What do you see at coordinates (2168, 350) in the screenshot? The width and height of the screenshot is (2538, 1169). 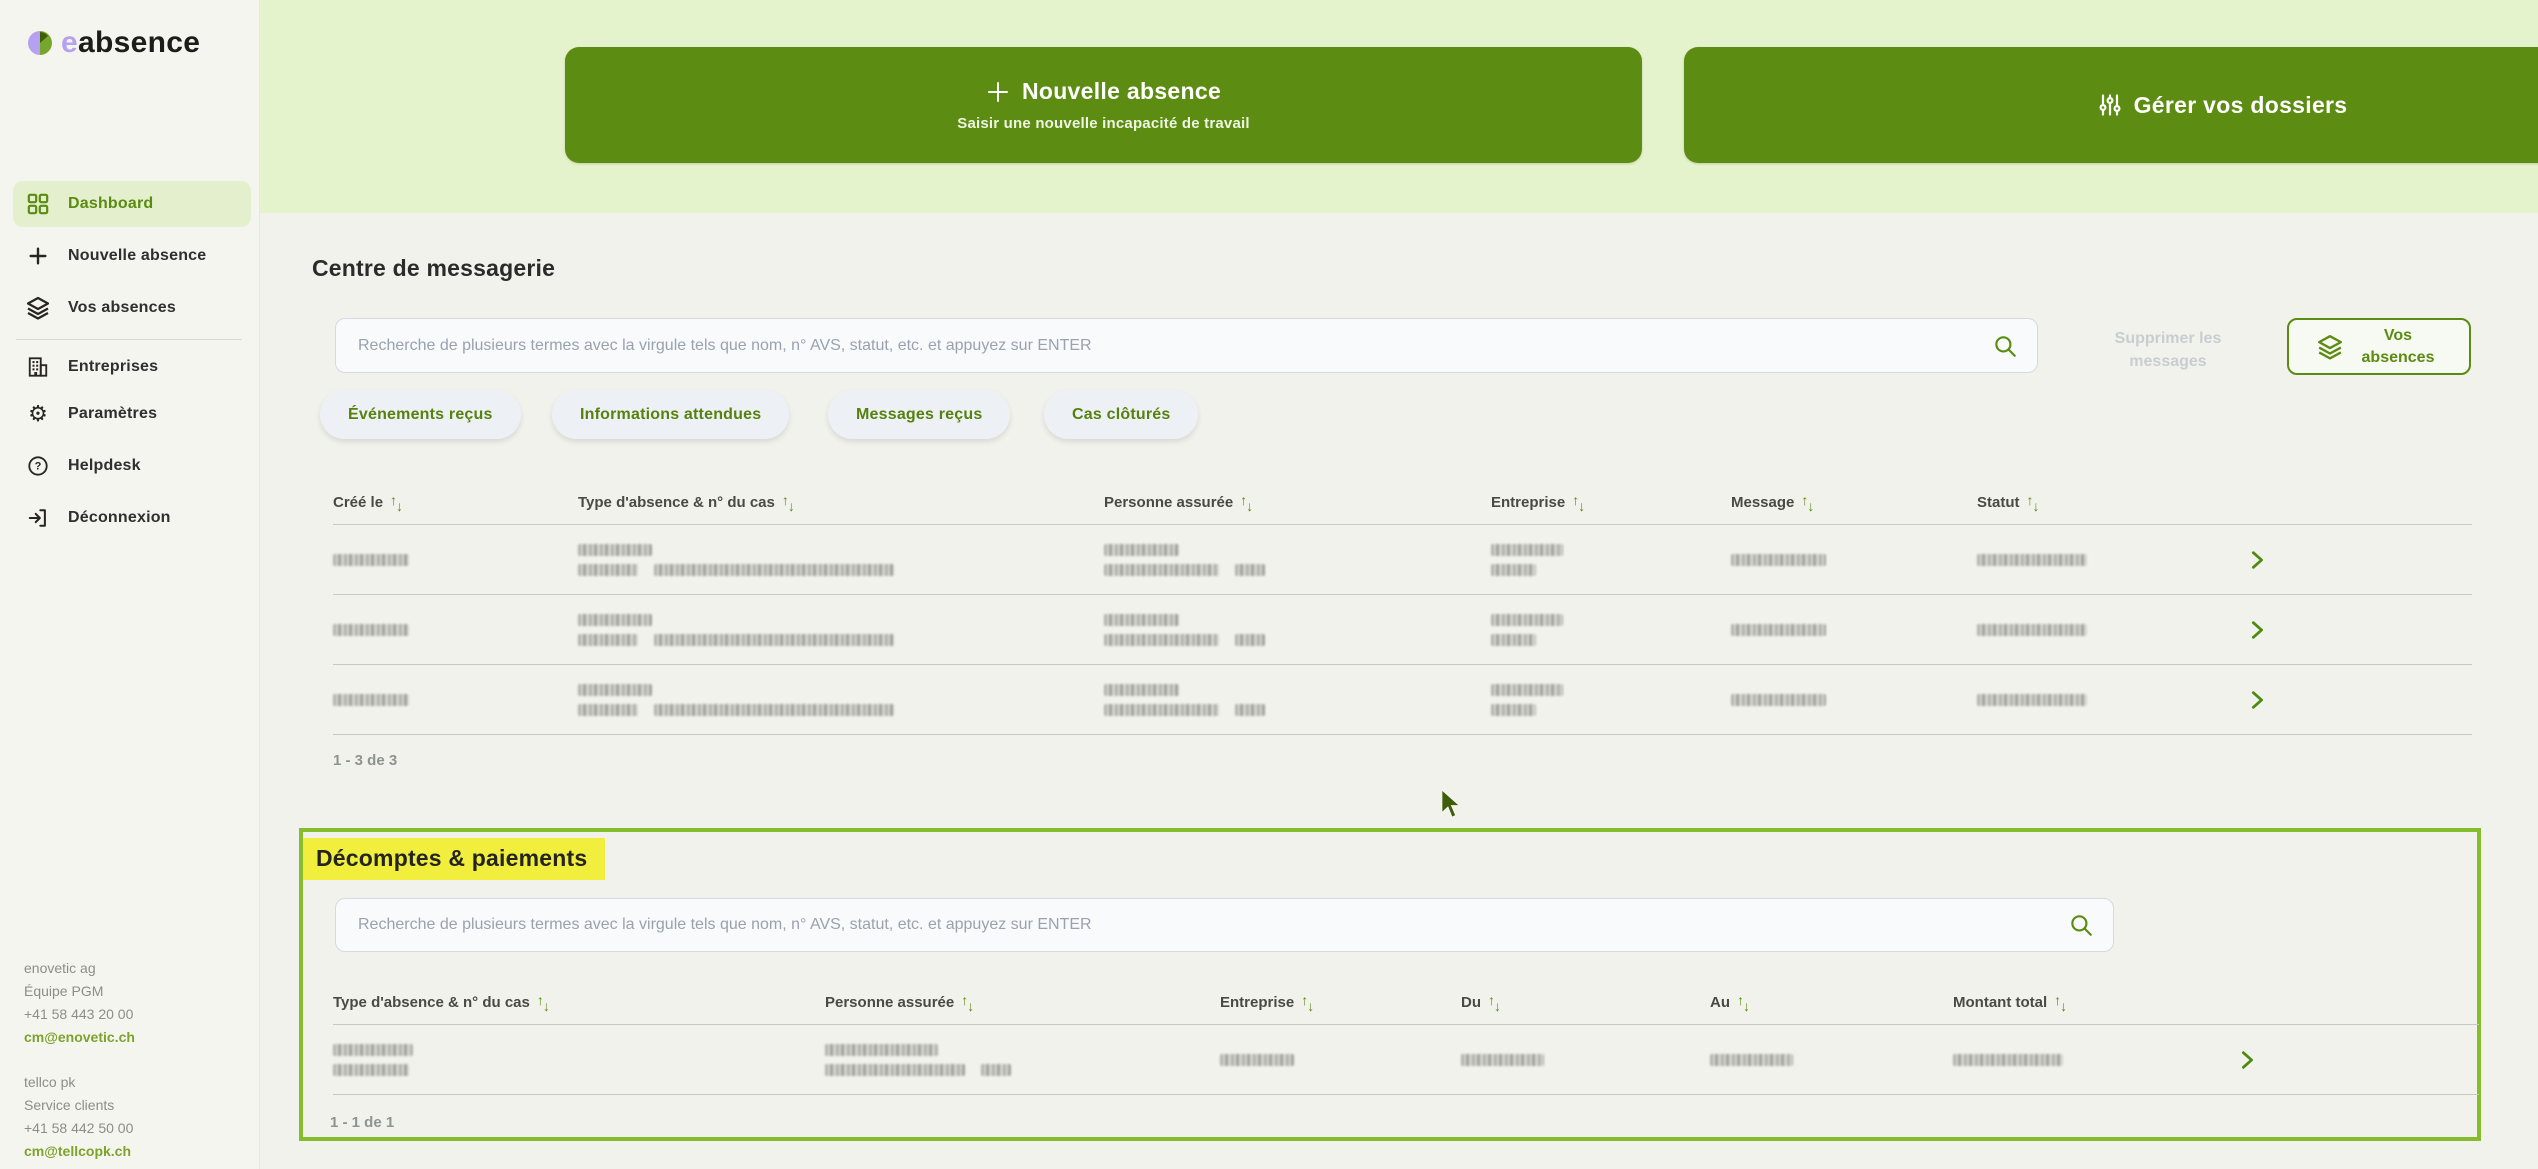 I see `delete-messages-button: Supprimer les messages` at bounding box center [2168, 350].